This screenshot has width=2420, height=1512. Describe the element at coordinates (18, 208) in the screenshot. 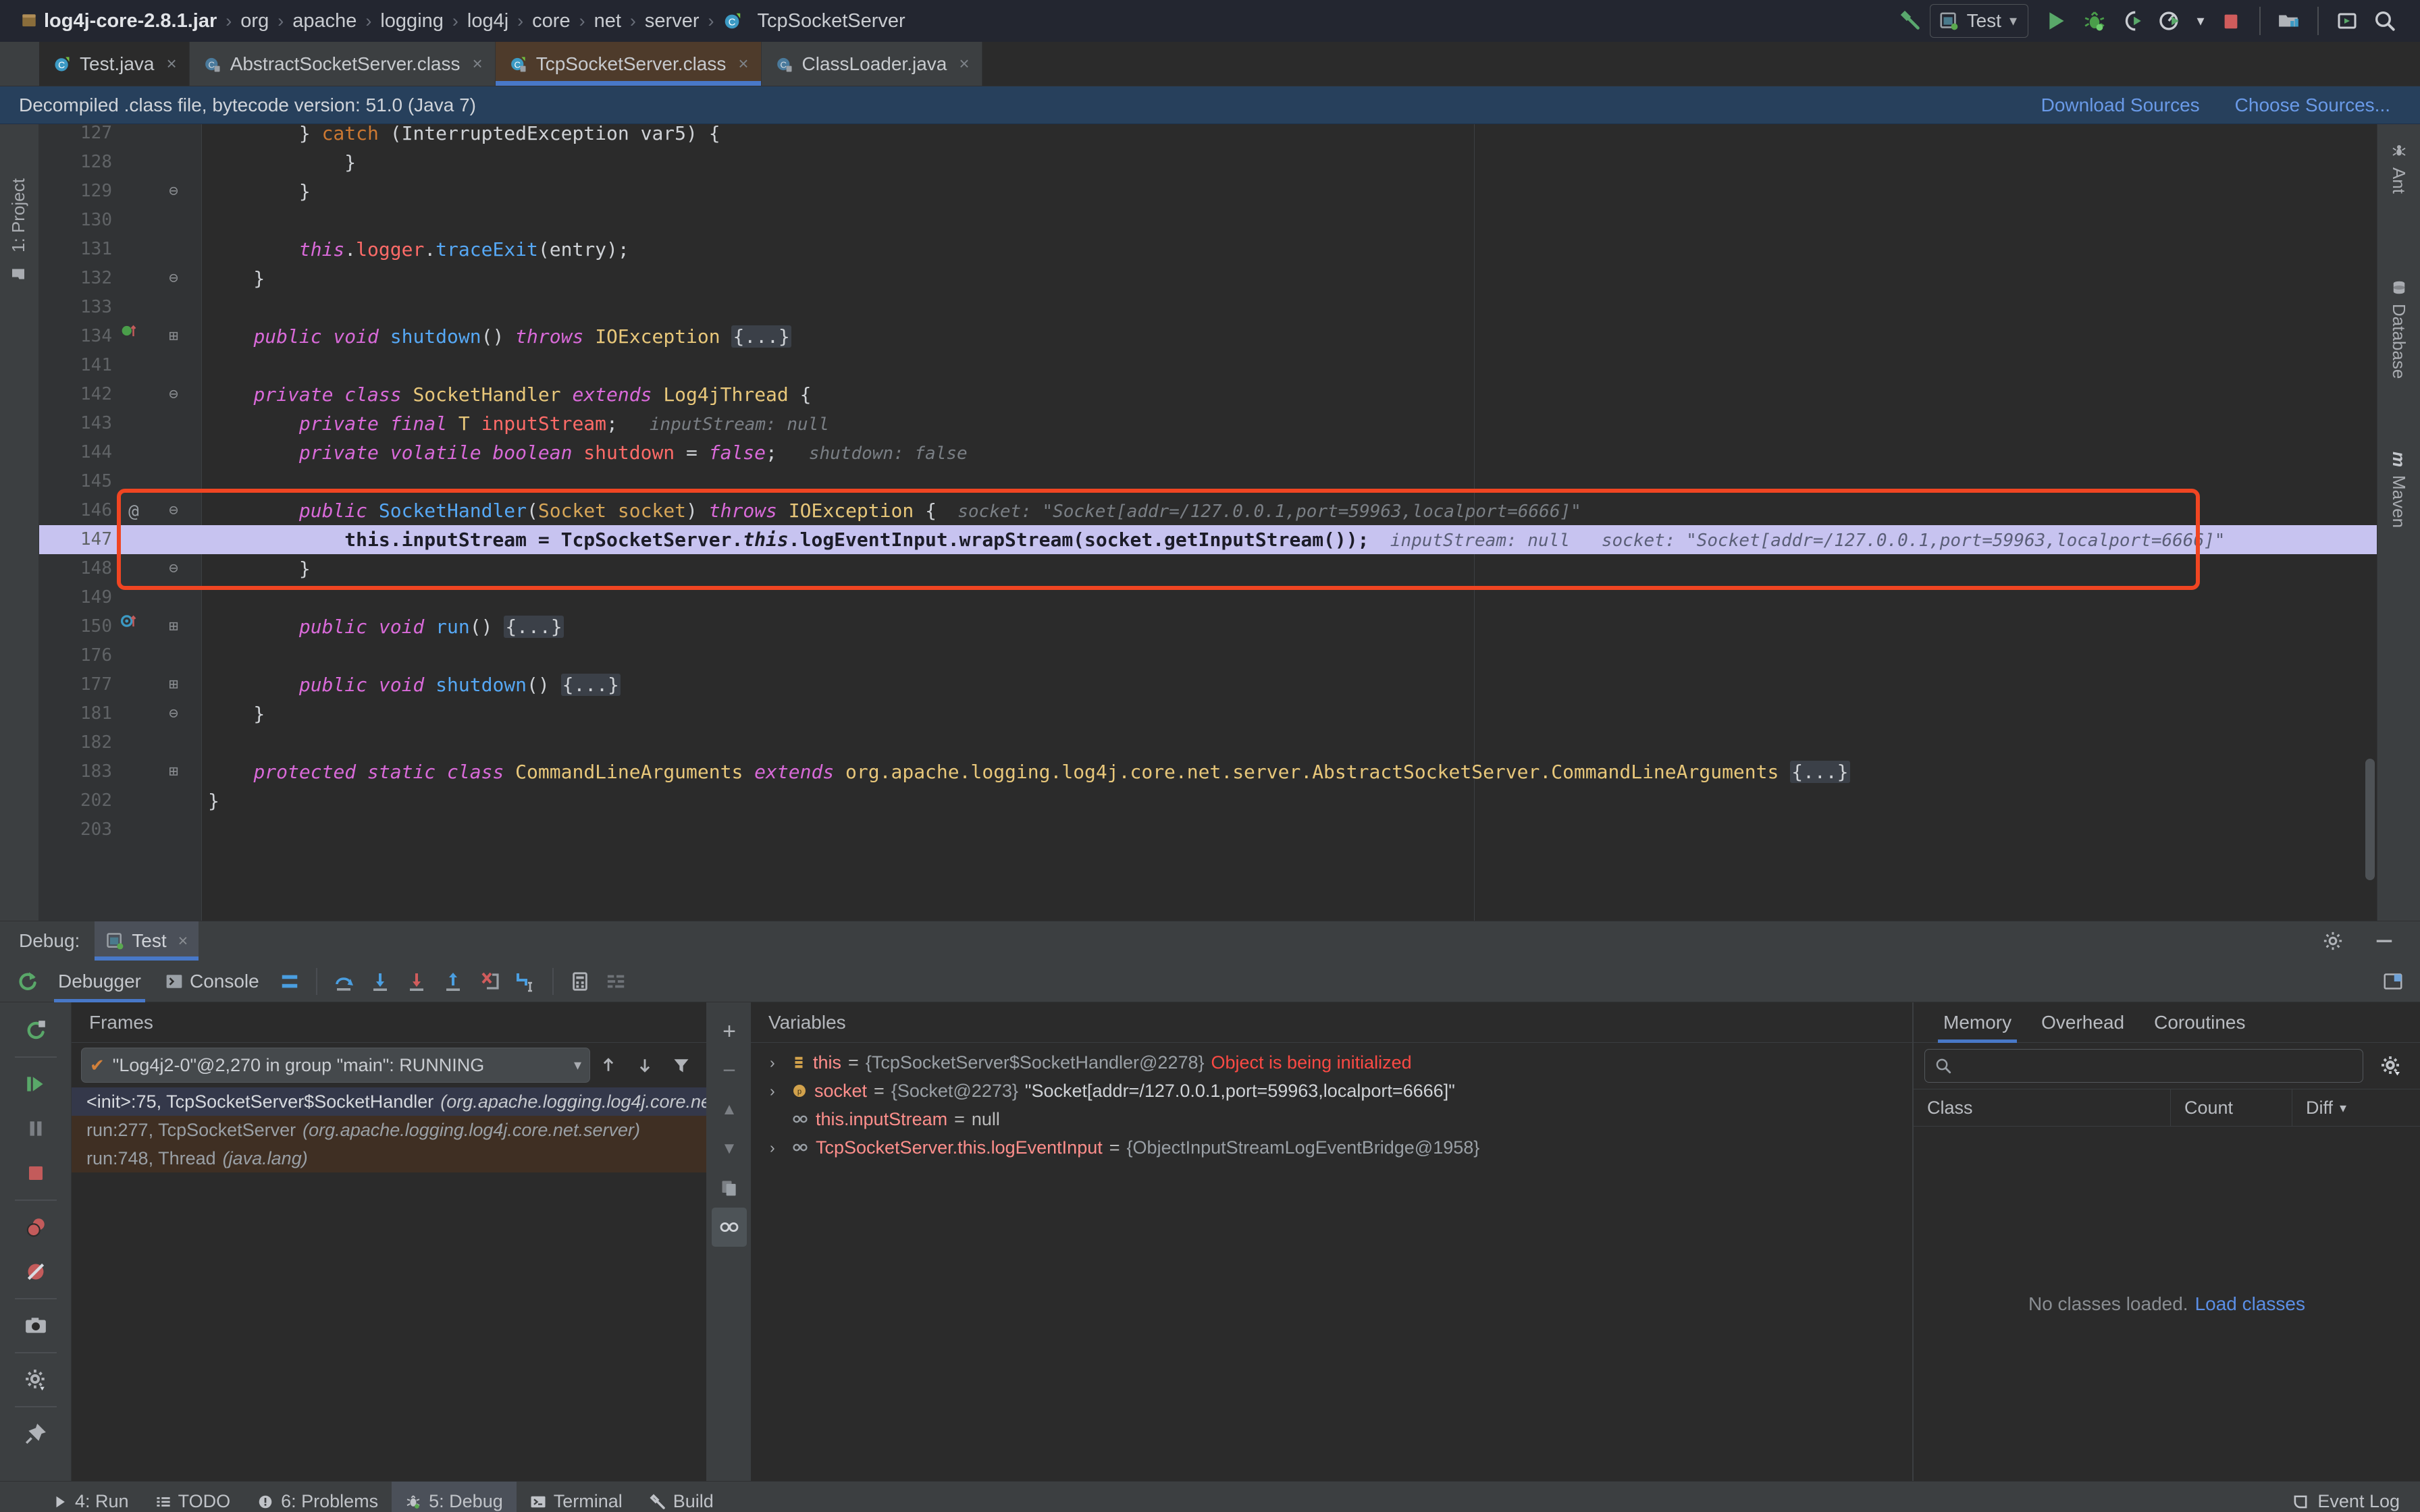

I see `sidebar-item-project: 1: Project` at that location.